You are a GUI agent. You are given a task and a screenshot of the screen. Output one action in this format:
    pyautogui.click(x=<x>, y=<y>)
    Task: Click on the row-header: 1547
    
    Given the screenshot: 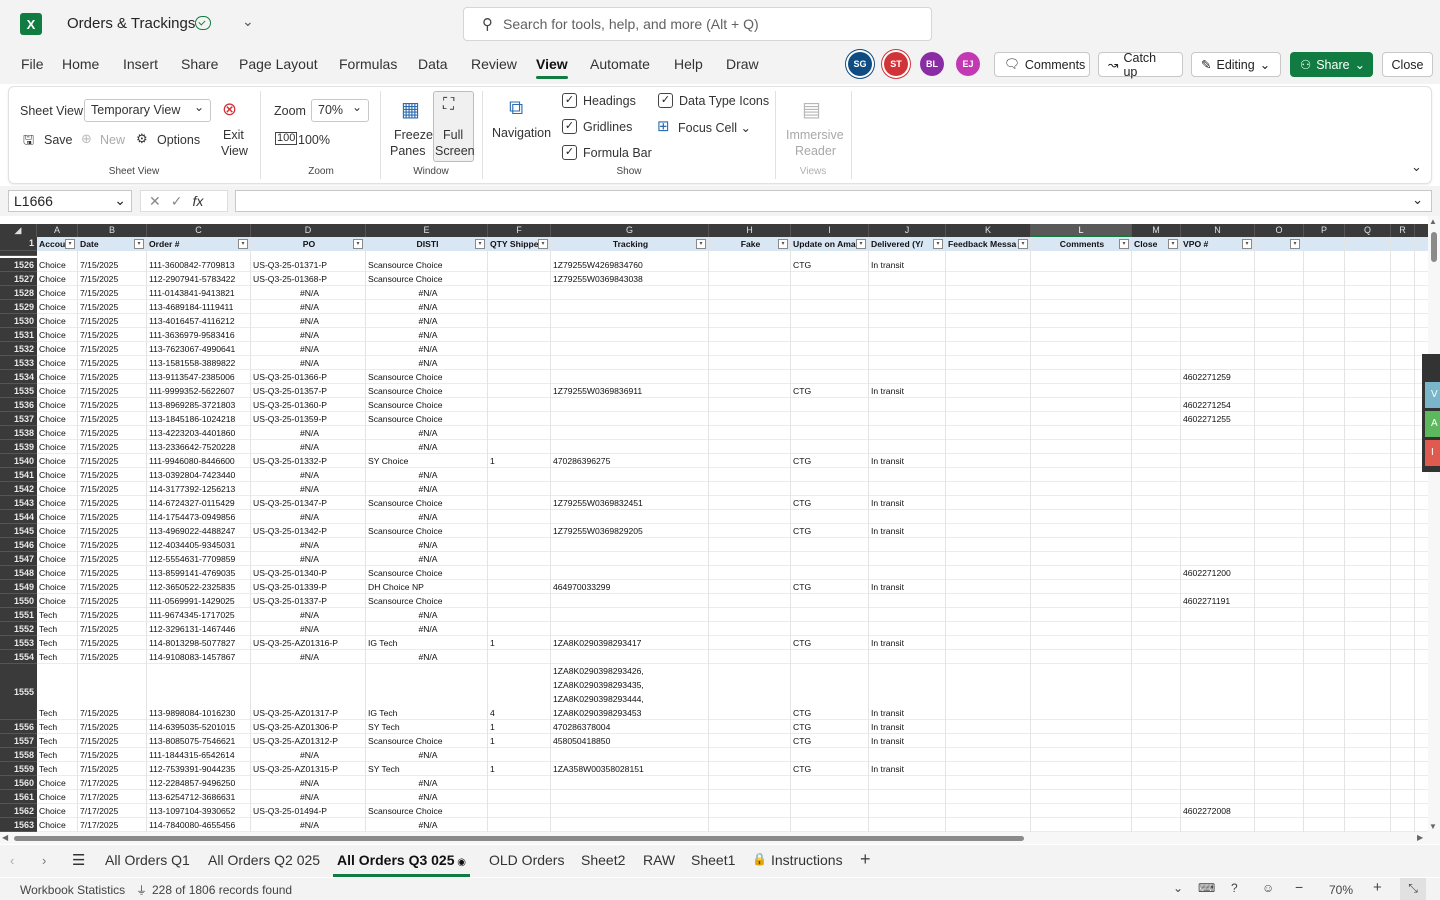 What is the action you would take?
    pyautogui.click(x=18, y=559)
    